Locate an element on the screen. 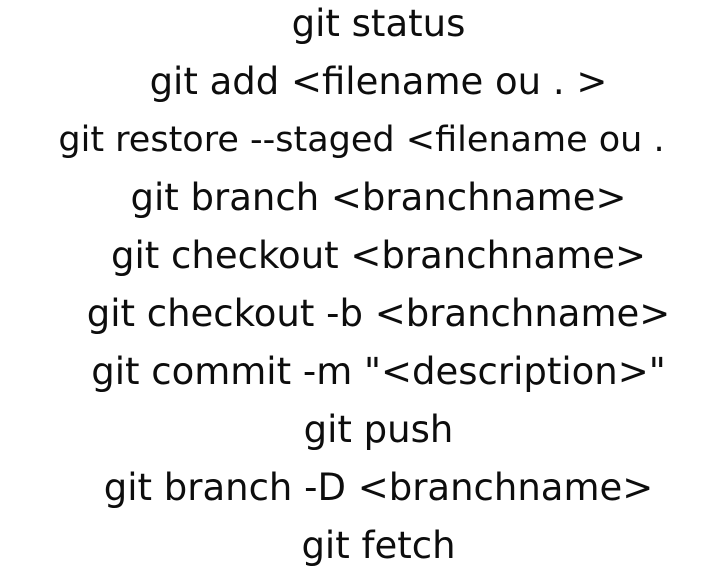  command-line: git checkout -b <branchname> is located at coordinates (378, 313).